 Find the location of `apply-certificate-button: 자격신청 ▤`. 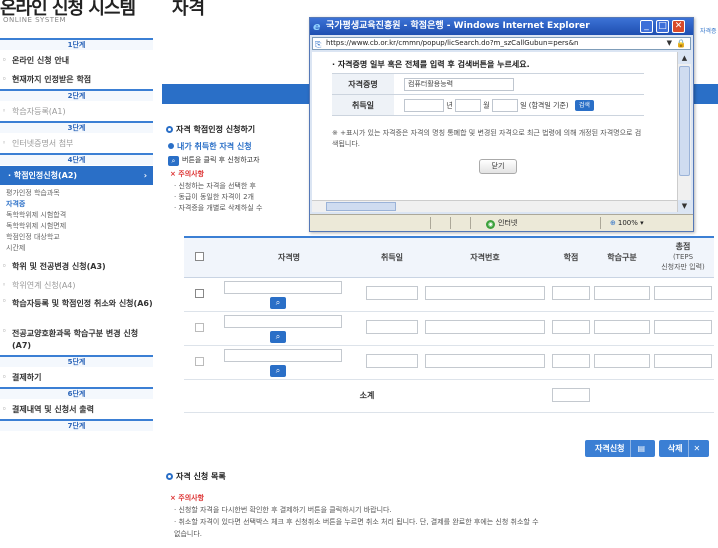

apply-certificate-button: 자격신청 ▤ is located at coordinates (620, 448).